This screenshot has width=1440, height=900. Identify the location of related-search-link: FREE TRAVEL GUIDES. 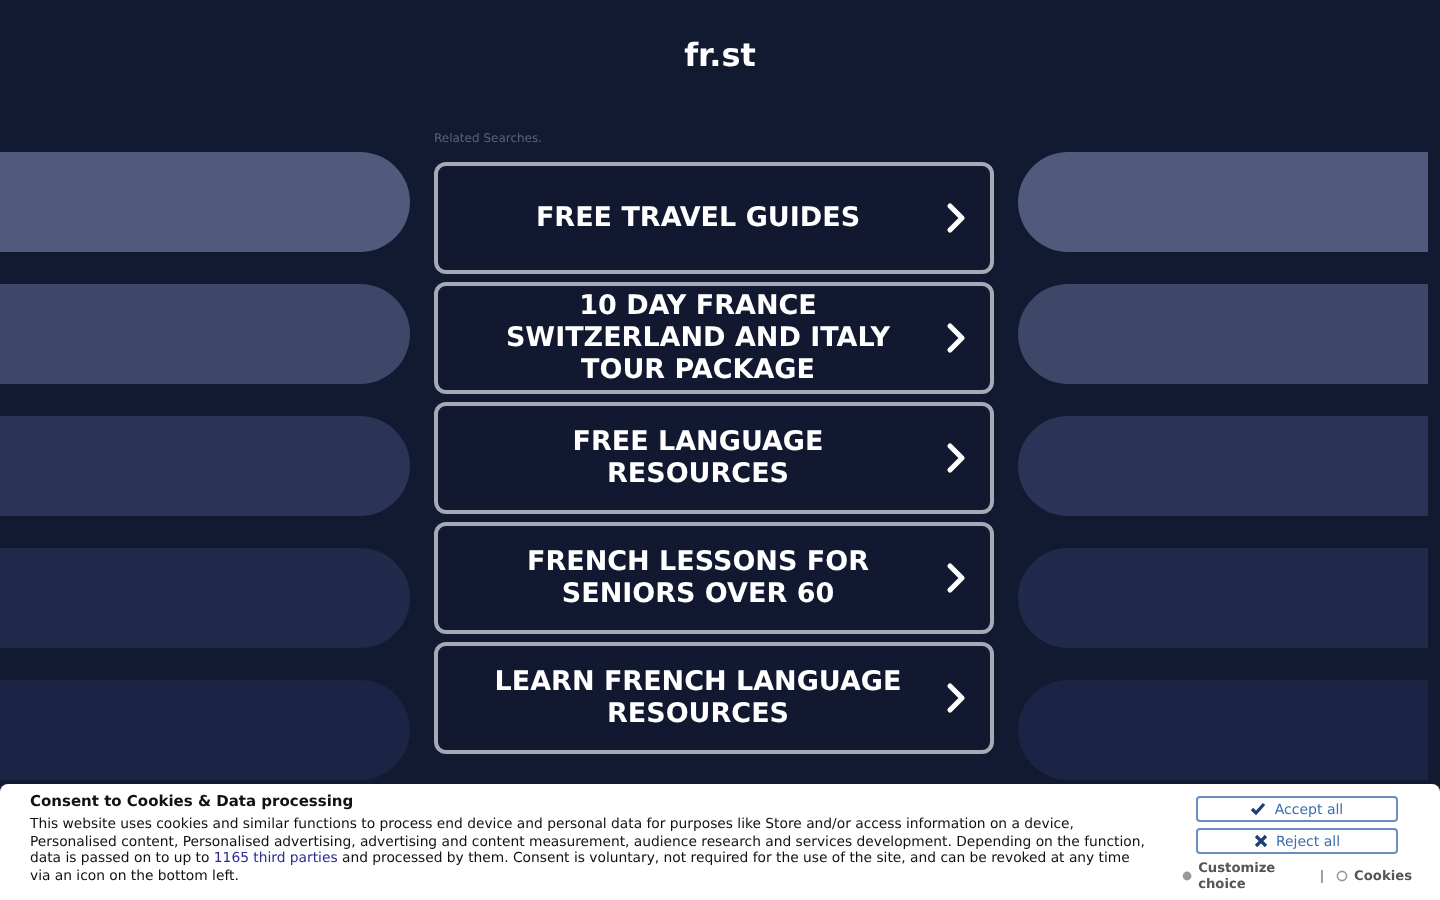
(714, 218).